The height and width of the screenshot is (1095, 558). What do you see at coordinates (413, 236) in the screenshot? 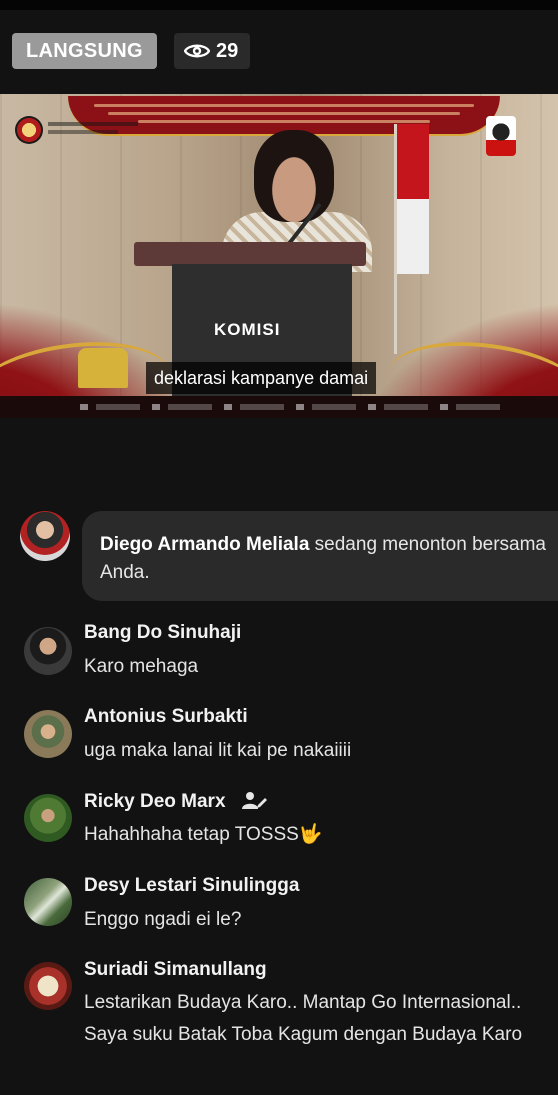
I see `flag-white` at bounding box center [413, 236].